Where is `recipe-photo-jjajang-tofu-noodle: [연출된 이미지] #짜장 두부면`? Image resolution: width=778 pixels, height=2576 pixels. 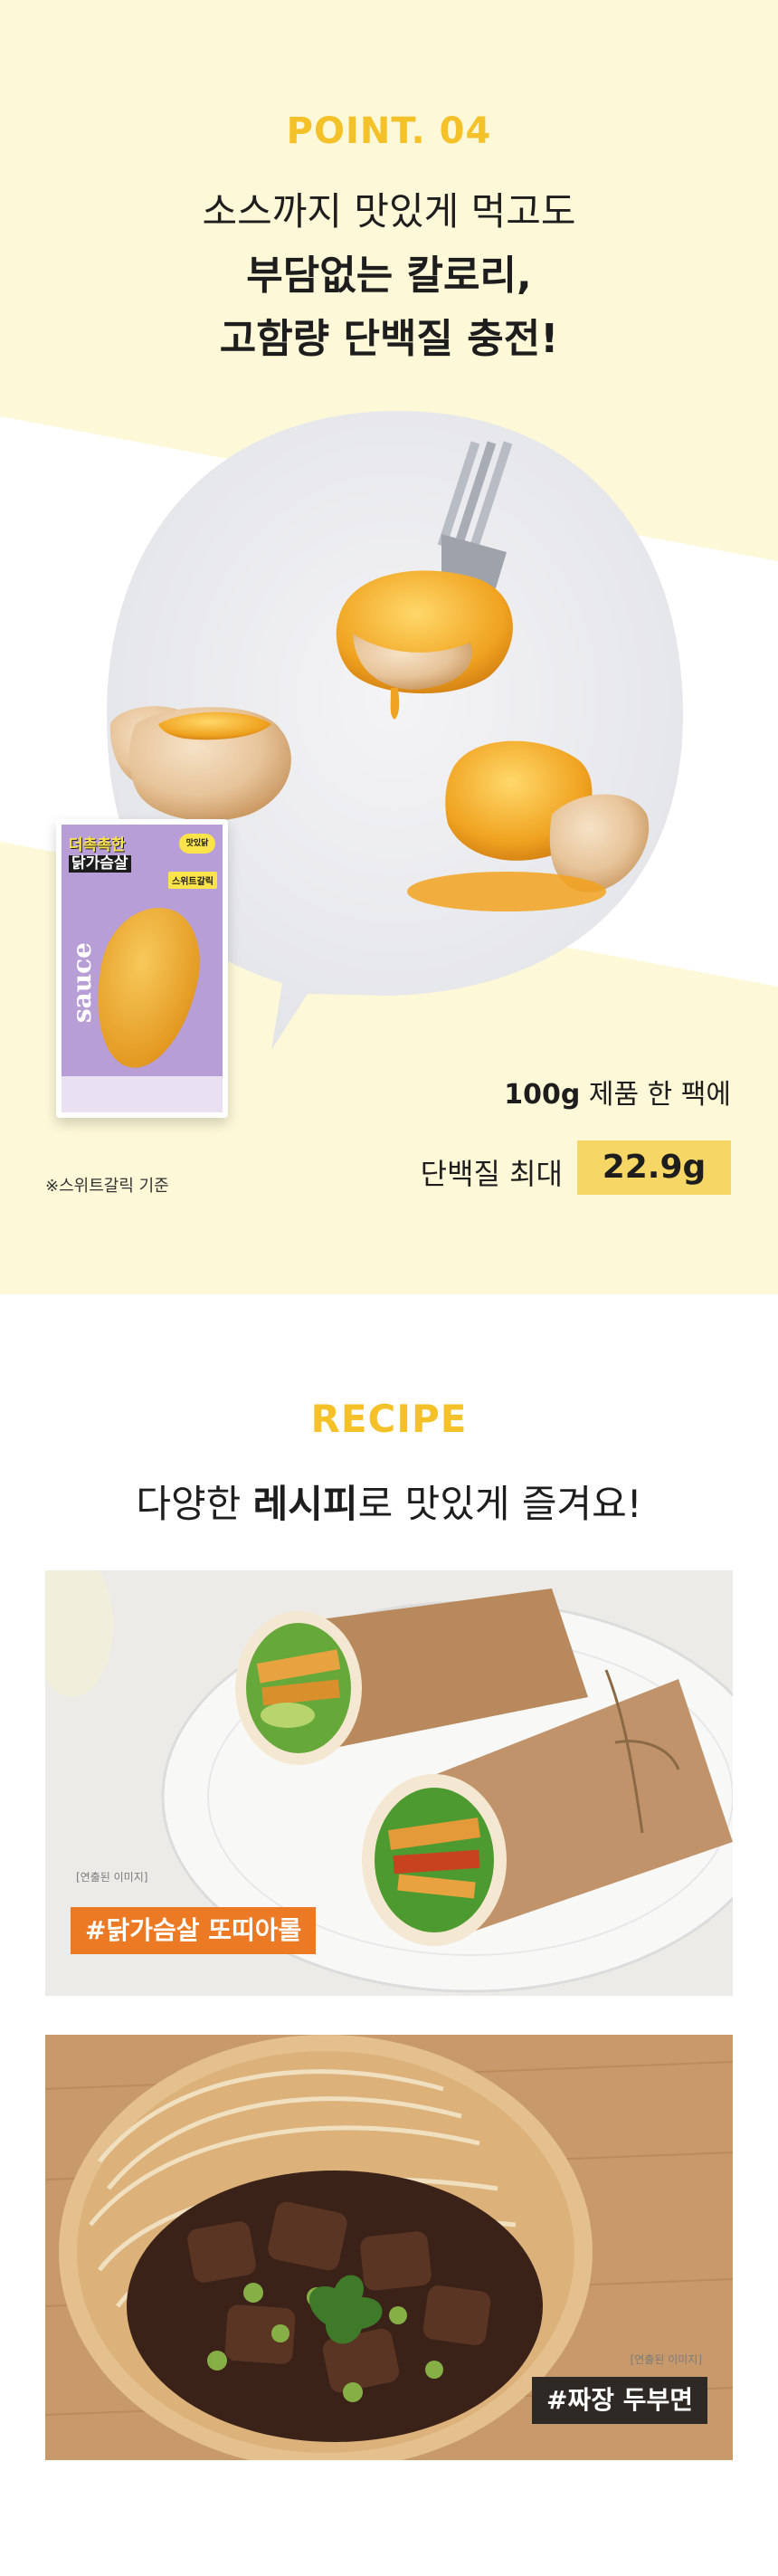 recipe-photo-jjajang-tofu-noodle: [연출된 이미지] #짜장 두부면 is located at coordinates (389, 2247).